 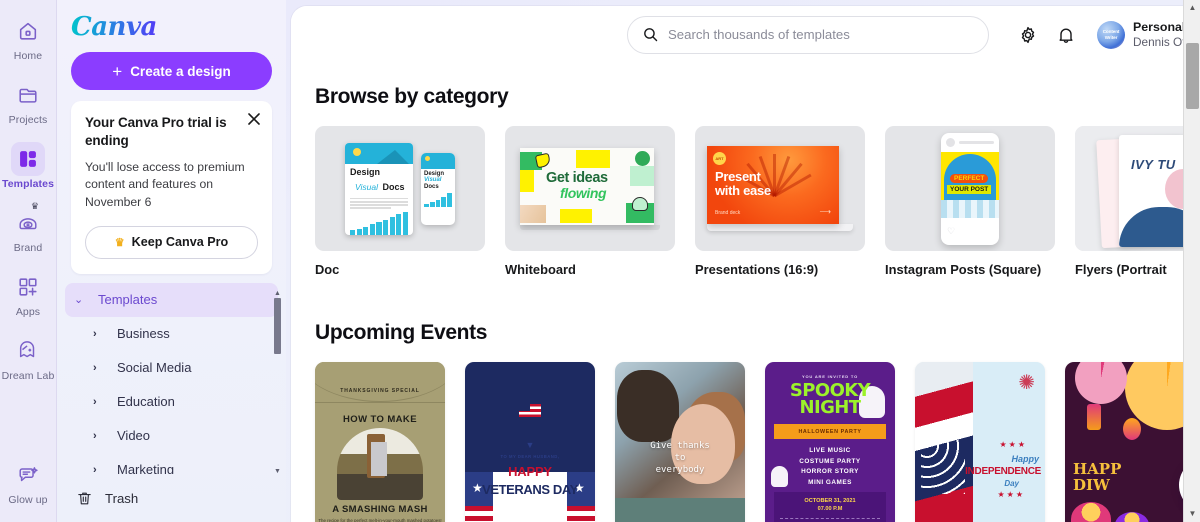 I want to click on top-bar: Content Writer Personal Dennis Otieno ⌄, so click(x=745, y=34).